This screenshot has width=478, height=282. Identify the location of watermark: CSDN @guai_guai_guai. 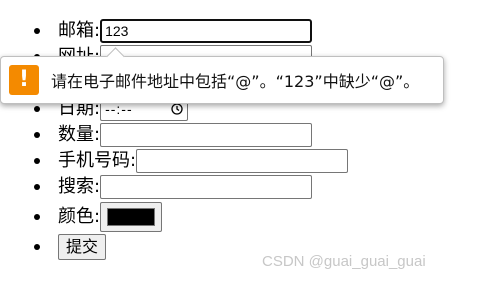
(344, 261).